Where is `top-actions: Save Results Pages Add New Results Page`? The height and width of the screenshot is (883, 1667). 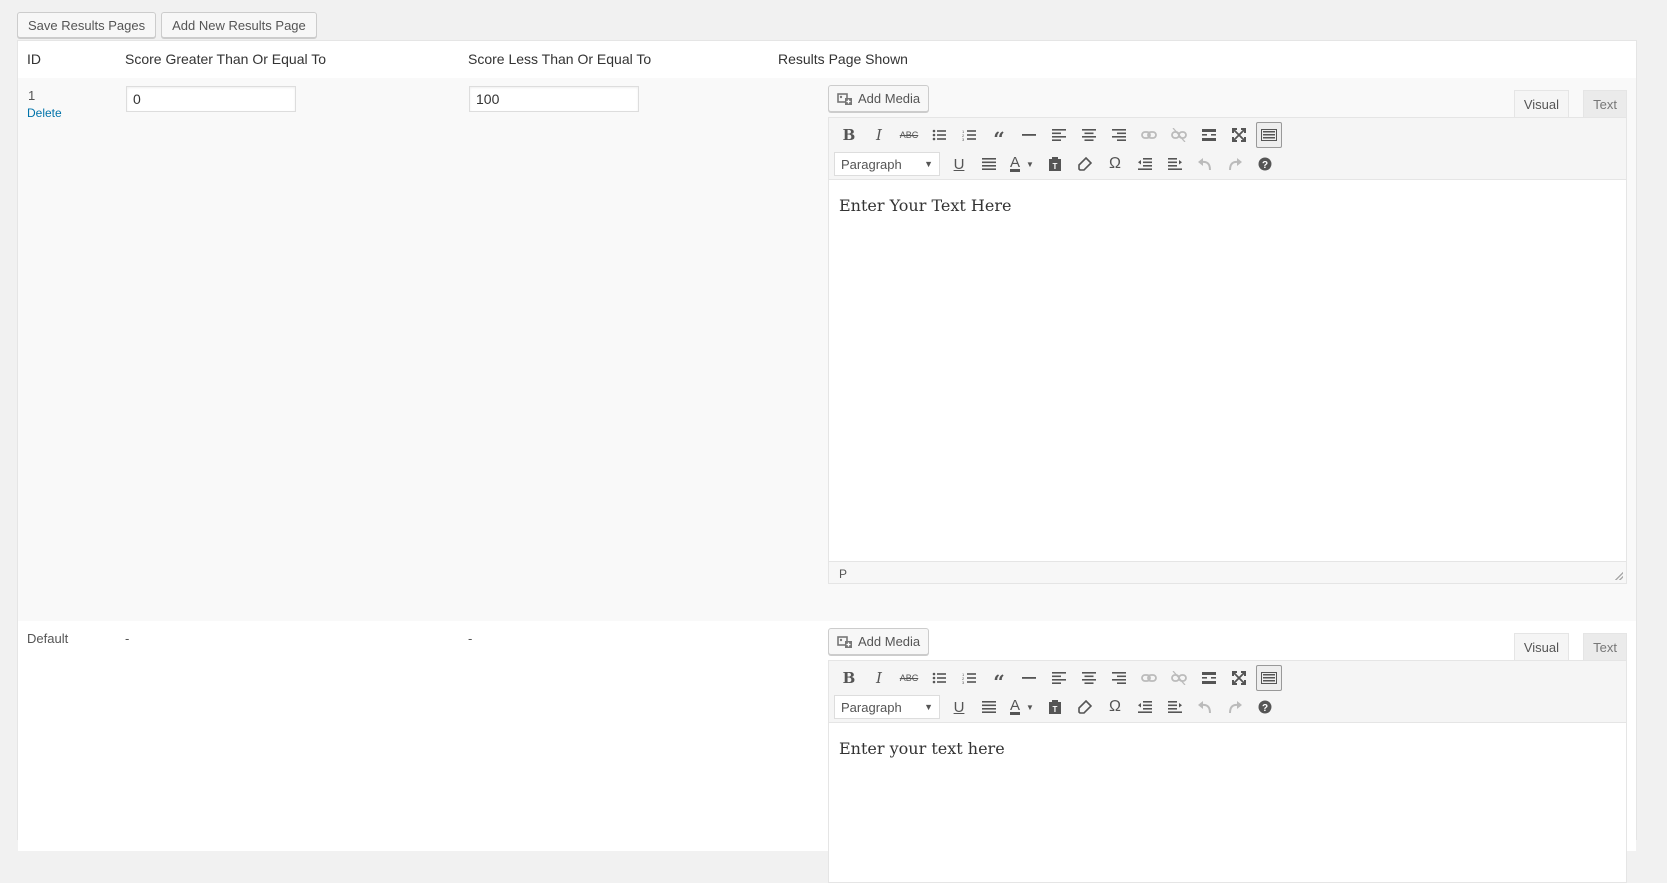 top-actions: Save Results Pages Add New Results Page is located at coordinates (167, 25).